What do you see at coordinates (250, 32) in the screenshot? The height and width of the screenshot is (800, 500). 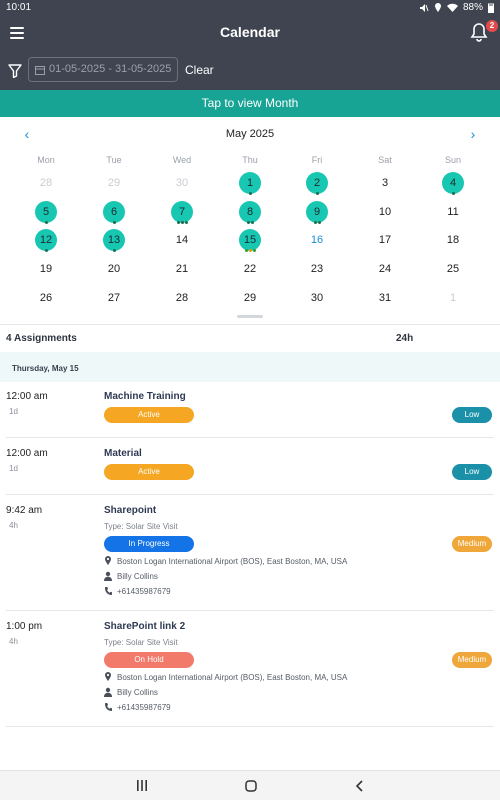 I see `page-title: Calendar` at bounding box center [250, 32].